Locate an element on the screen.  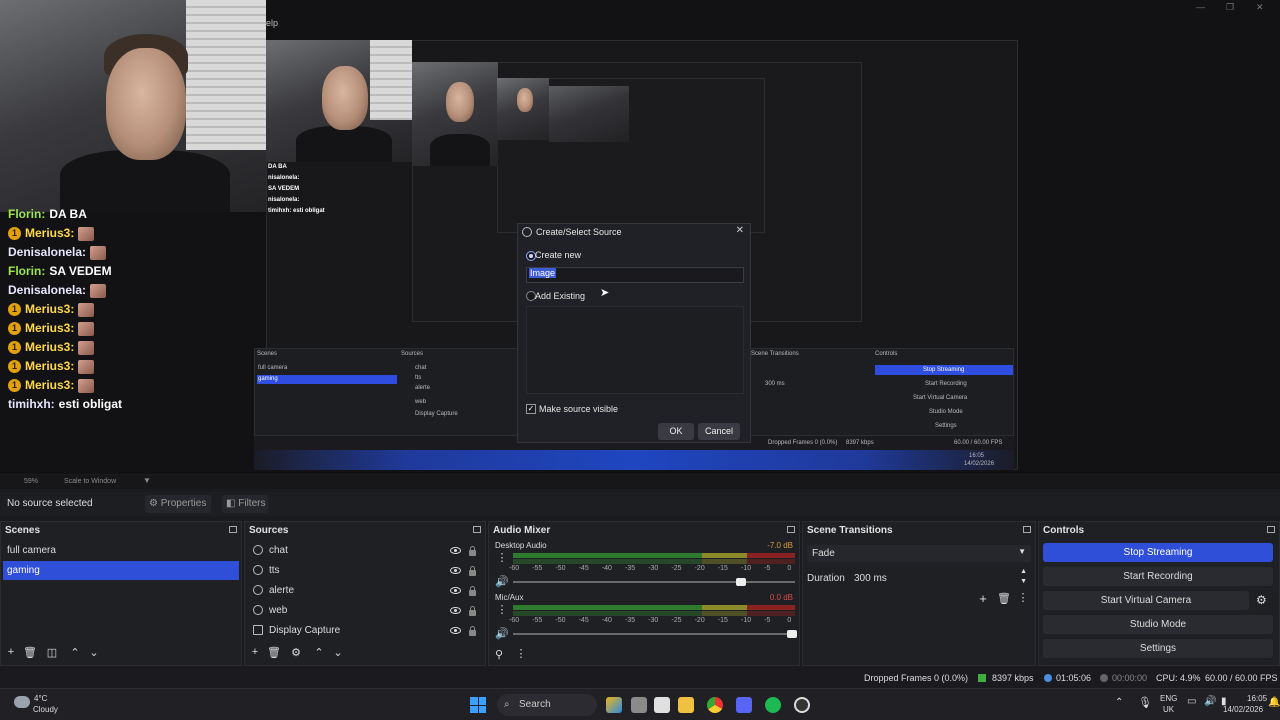
meter-scale-label: -45 is located at coordinates (583, 620).